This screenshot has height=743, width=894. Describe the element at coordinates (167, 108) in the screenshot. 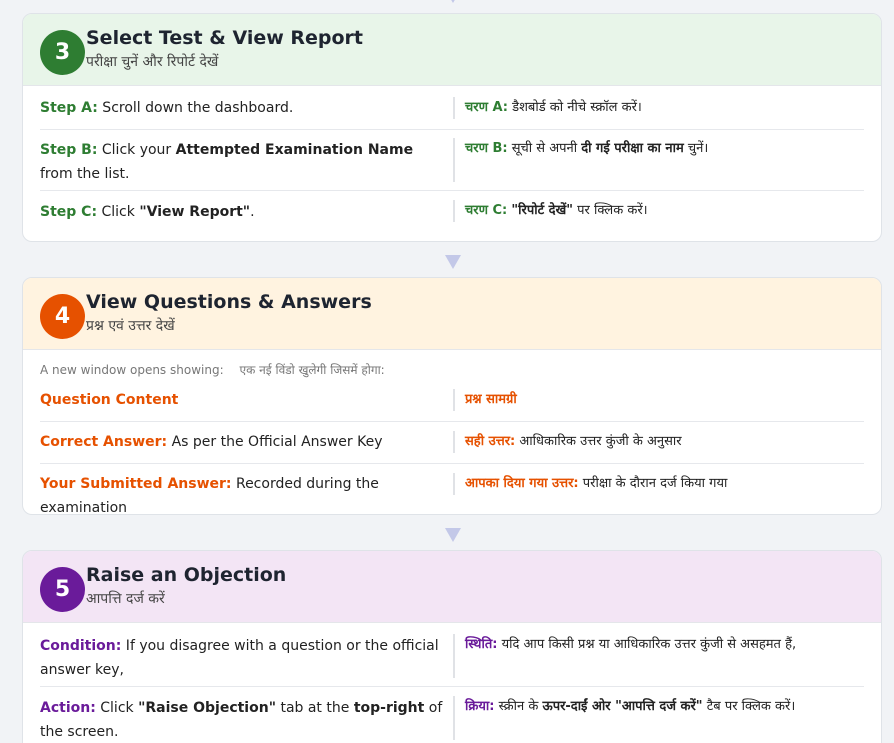

I see `instruction-english: Step A: Scroll down the dashboard.` at that location.